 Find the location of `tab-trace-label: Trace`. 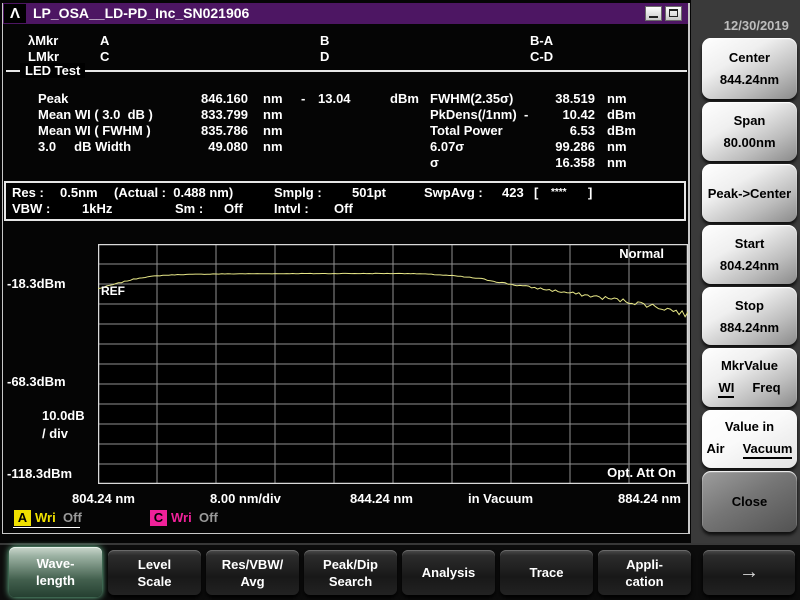

tab-trace-label: Trace is located at coordinates (546, 572).